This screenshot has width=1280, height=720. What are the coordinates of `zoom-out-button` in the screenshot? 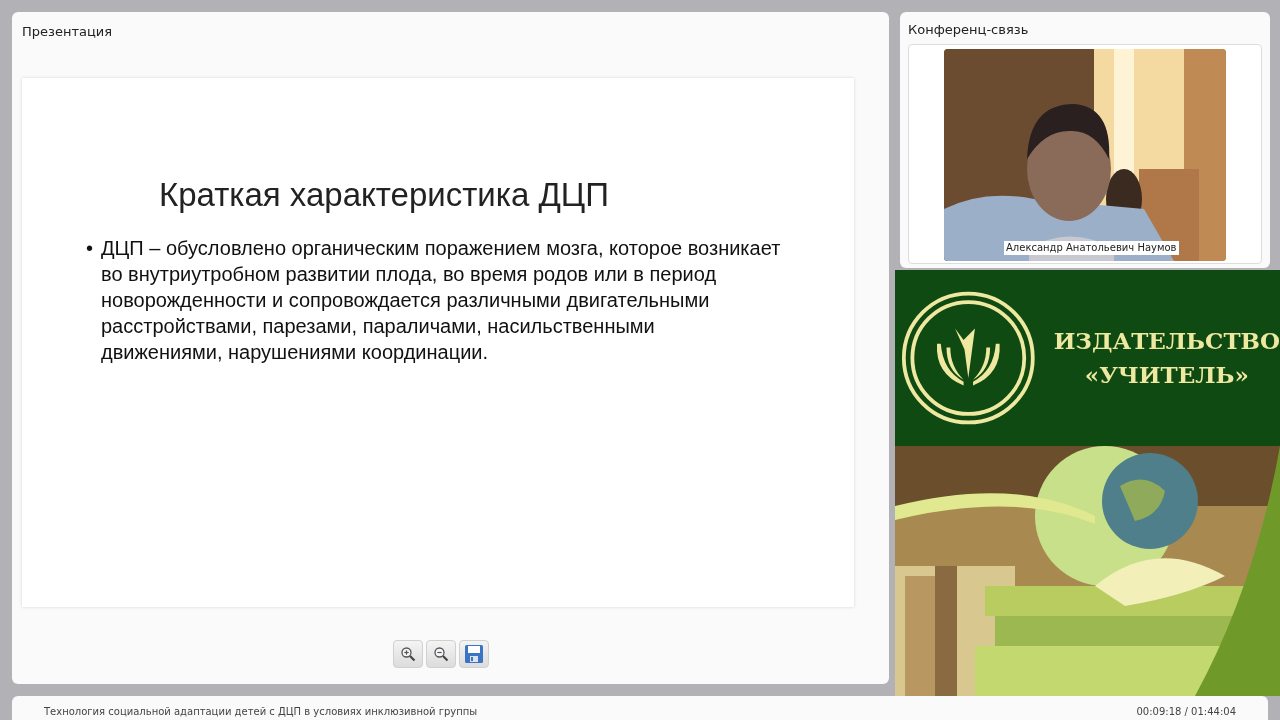 It's located at (440, 653).